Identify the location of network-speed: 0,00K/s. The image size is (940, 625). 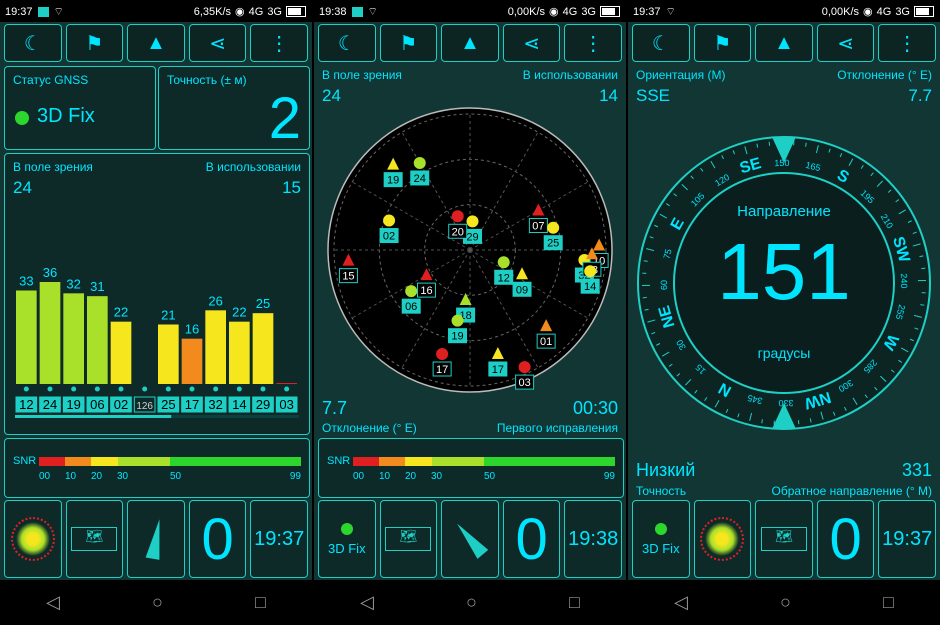
(840, 11).